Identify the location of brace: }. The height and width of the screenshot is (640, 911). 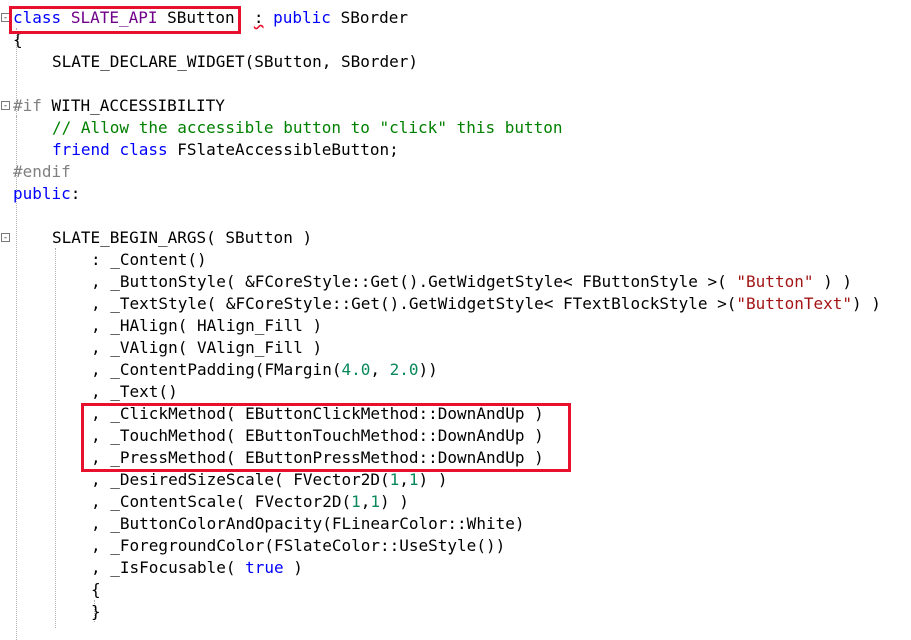
(96, 611).